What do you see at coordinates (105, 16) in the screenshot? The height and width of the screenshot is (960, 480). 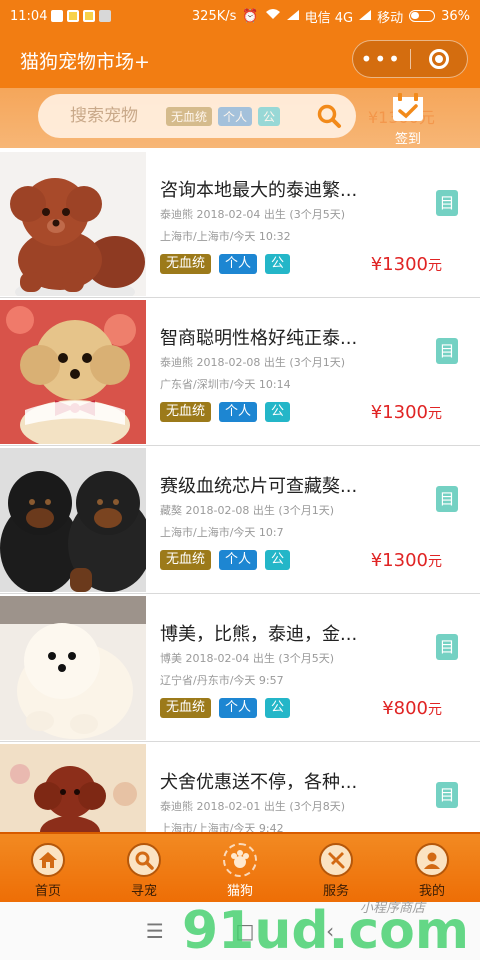 I see `sim-icon` at bounding box center [105, 16].